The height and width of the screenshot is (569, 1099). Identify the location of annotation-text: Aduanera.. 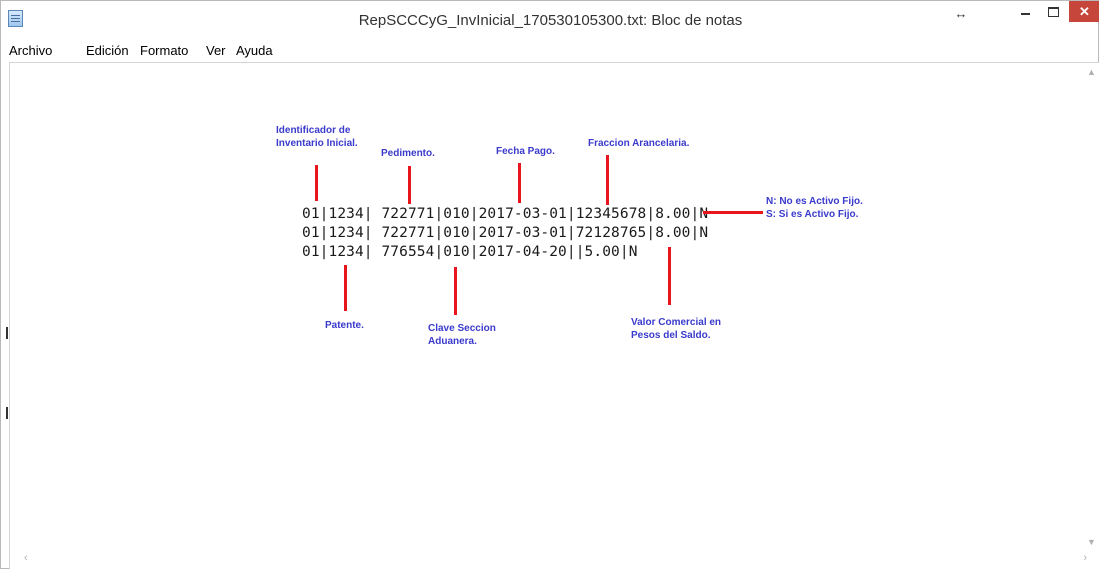
(452, 341).